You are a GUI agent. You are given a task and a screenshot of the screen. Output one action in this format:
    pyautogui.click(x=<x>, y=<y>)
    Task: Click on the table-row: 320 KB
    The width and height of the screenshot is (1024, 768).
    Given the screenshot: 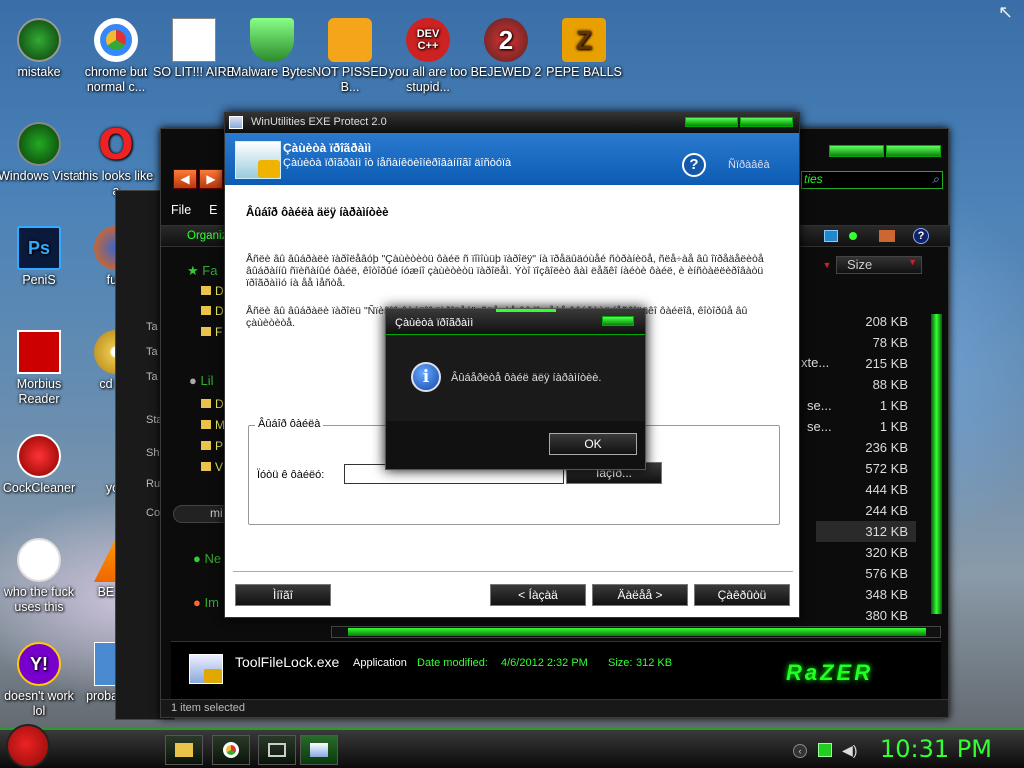 What is the action you would take?
    pyautogui.click(x=866, y=552)
    